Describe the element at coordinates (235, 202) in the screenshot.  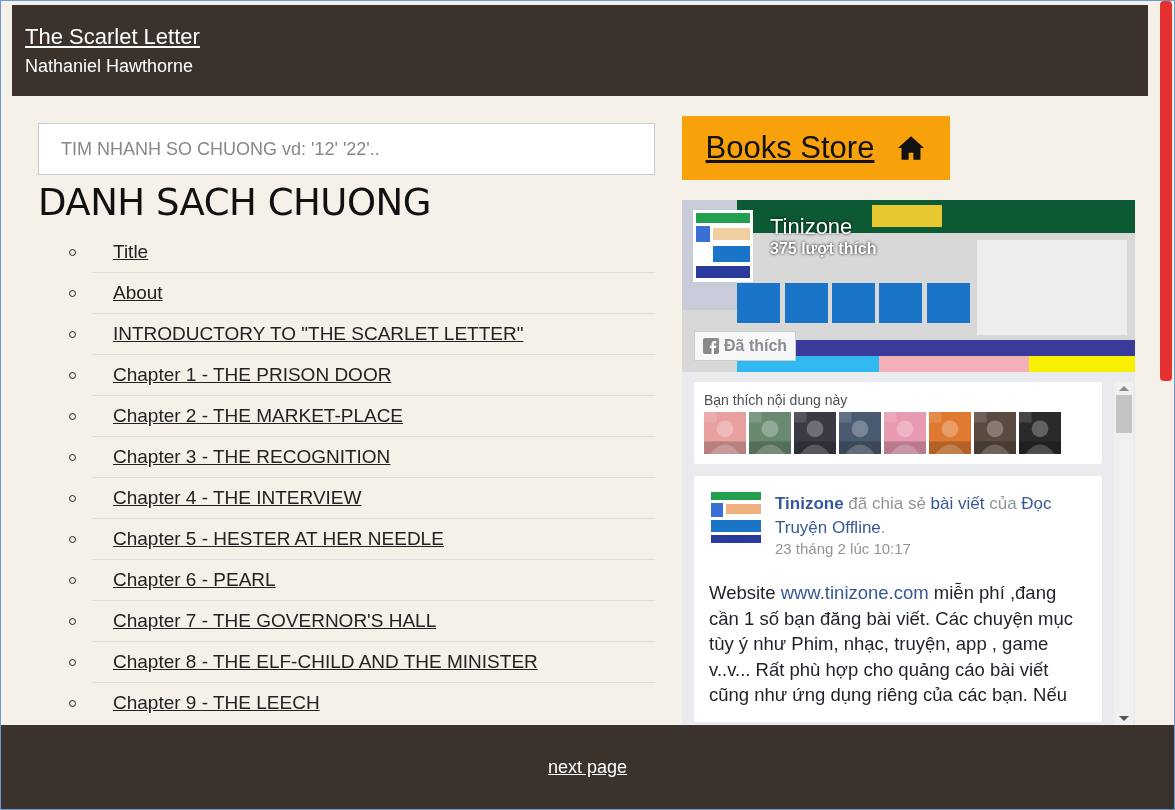
I see `section-heading: DANH SACH CHUONG` at that location.